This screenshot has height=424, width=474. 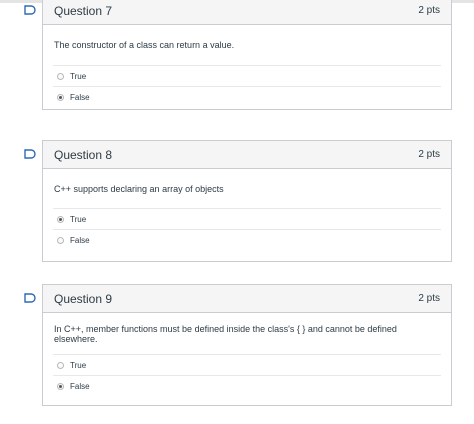 What do you see at coordinates (247, 155) in the screenshot?
I see `question-header: Question 8 2 pts` at bounding box center [247, 155].